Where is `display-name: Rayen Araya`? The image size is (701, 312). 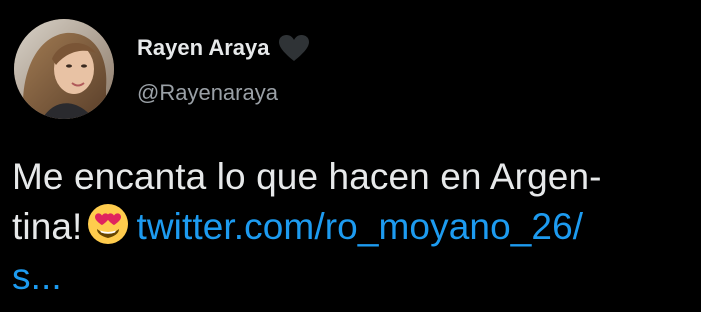
display-name: Rayen Araya is located at coordinates (203, 48).